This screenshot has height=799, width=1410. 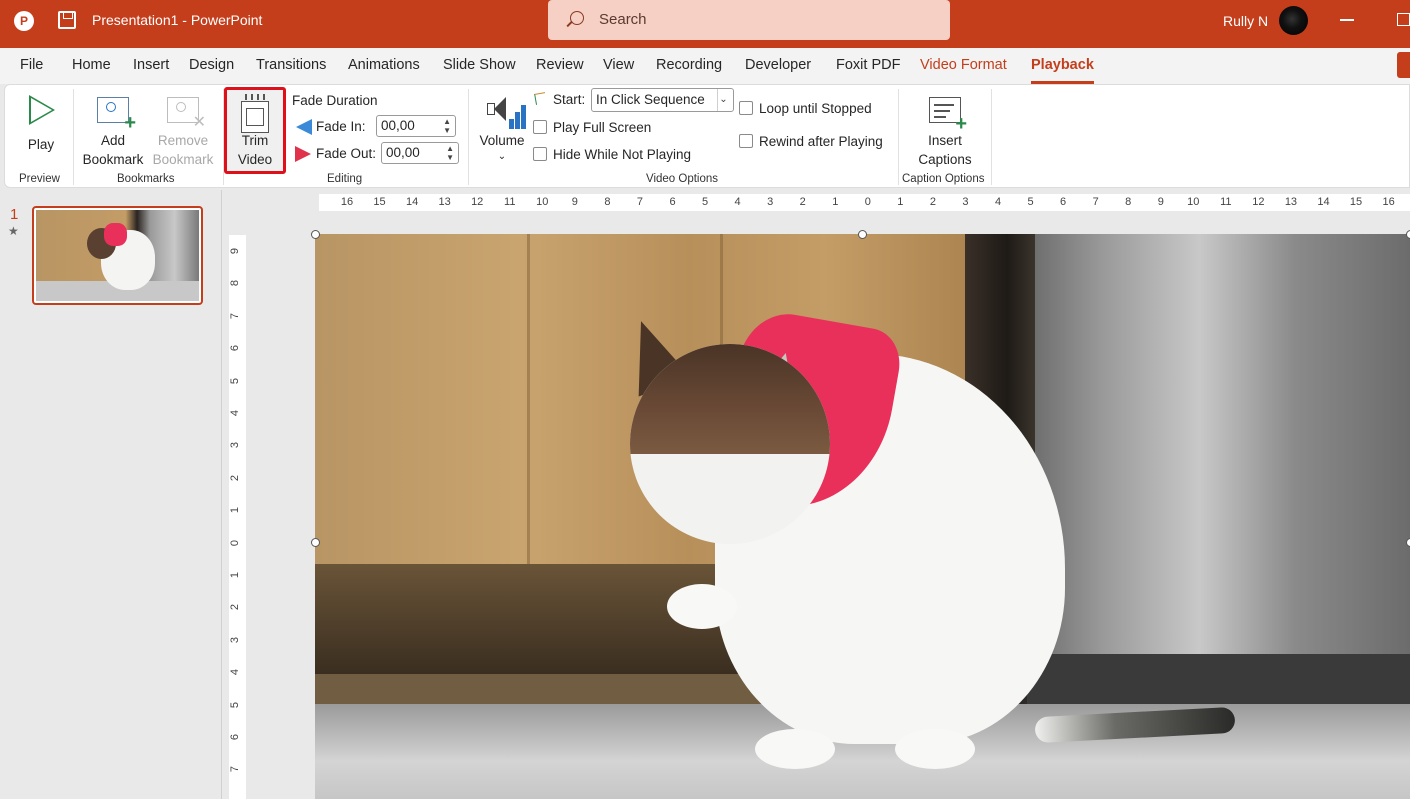 What do you see at coordinates (146, 179) in the screenshot?
I see `group-label-bookmarks: Bookmarks` at bounding box center [146, 179].